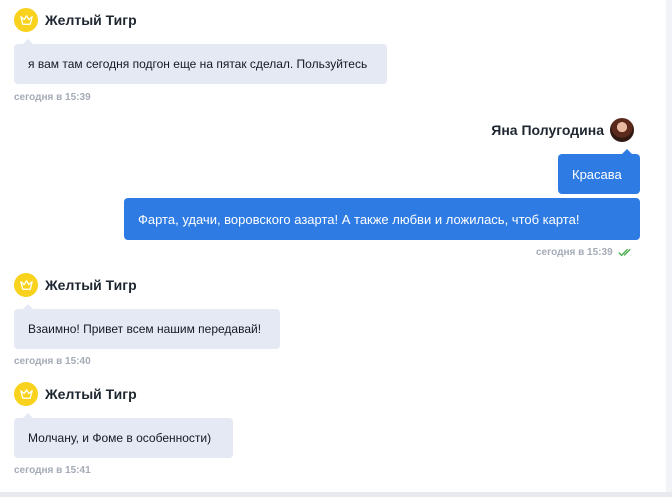 This screenshot has width=672, height=497. What do you see at coordinates (599, 171) in the screenshot?
I see `message-bubble-outgoing: Красава` at bounding box center [599, 171].